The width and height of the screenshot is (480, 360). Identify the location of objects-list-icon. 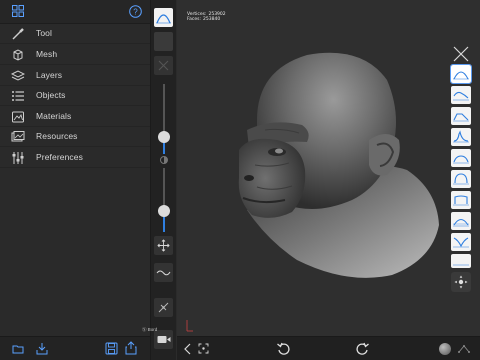
(18, 96).